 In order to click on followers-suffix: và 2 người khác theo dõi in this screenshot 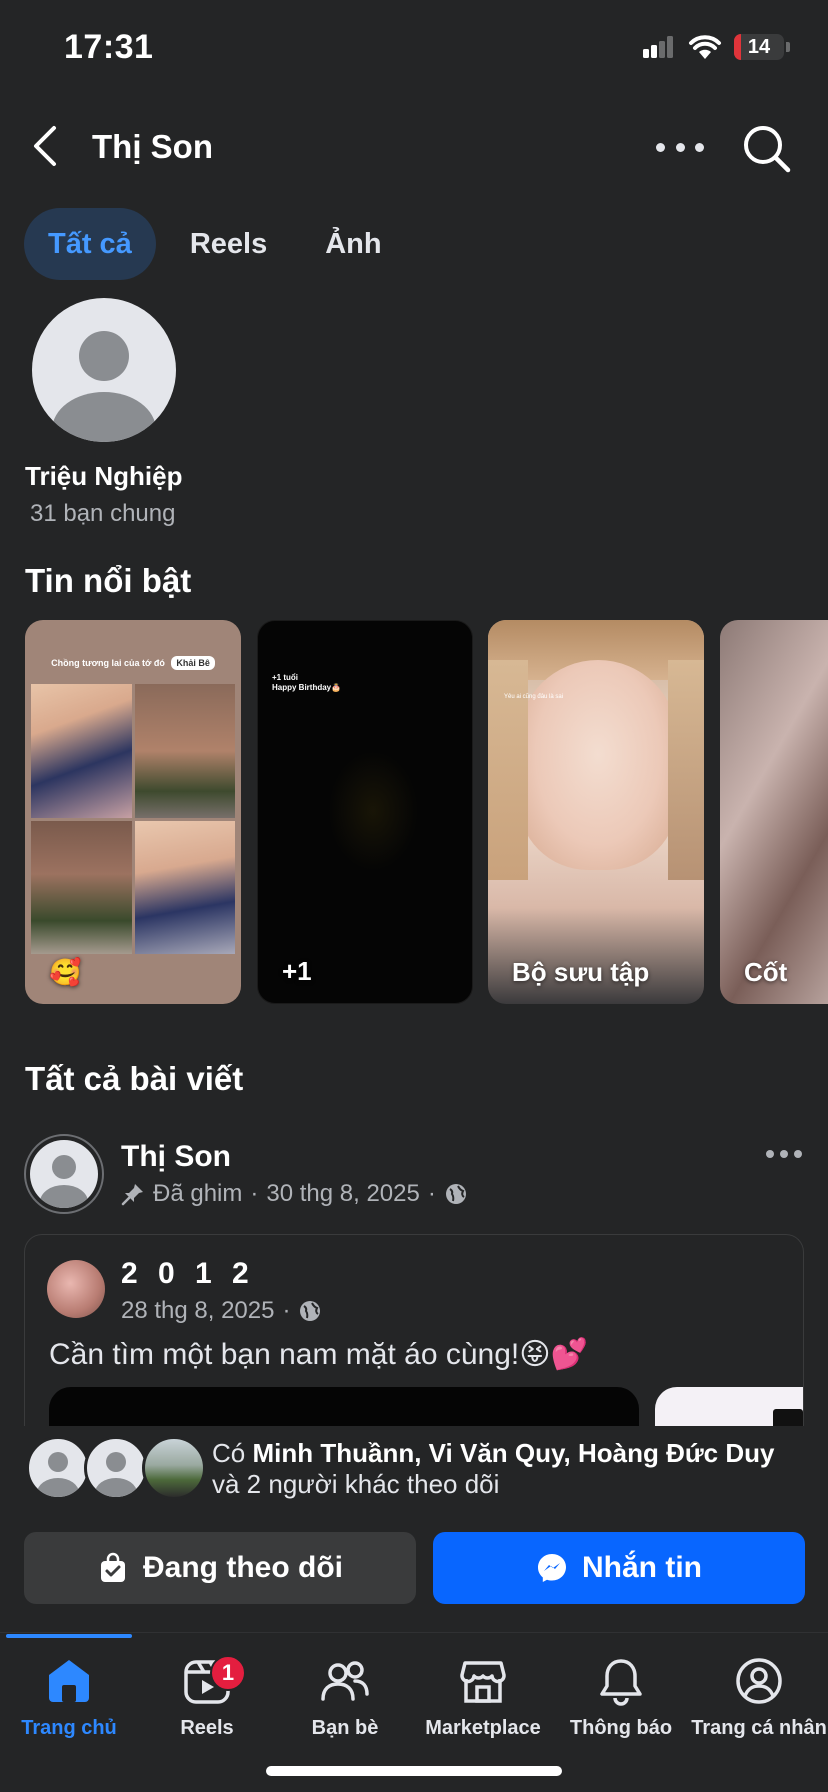, I will do `click(356, 1484)`.